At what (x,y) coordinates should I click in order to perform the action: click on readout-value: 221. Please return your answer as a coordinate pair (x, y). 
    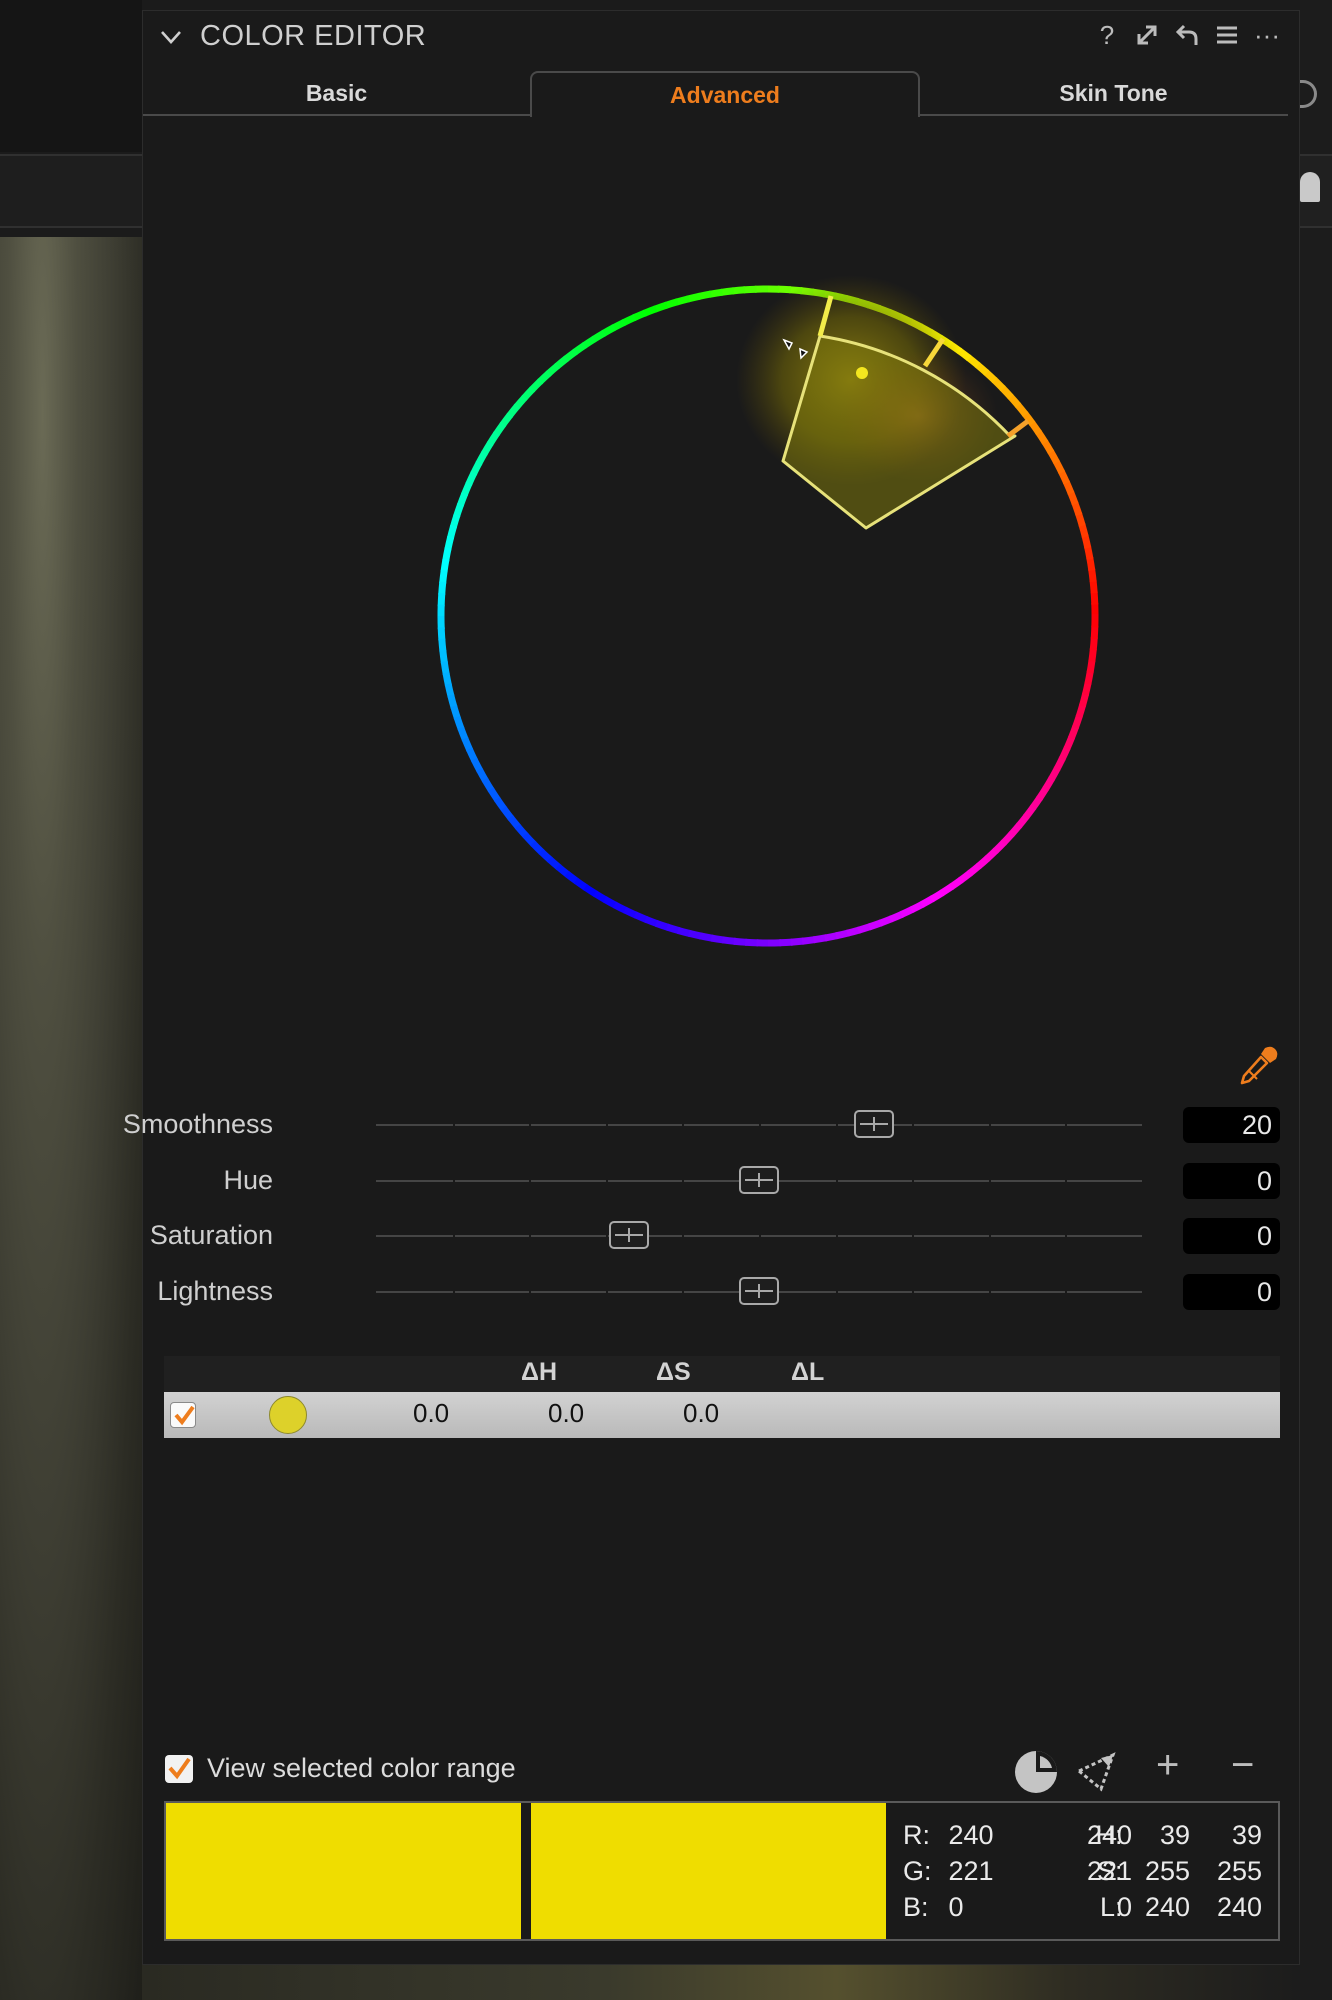
    Looking at the image, I should click on (971, 1871).